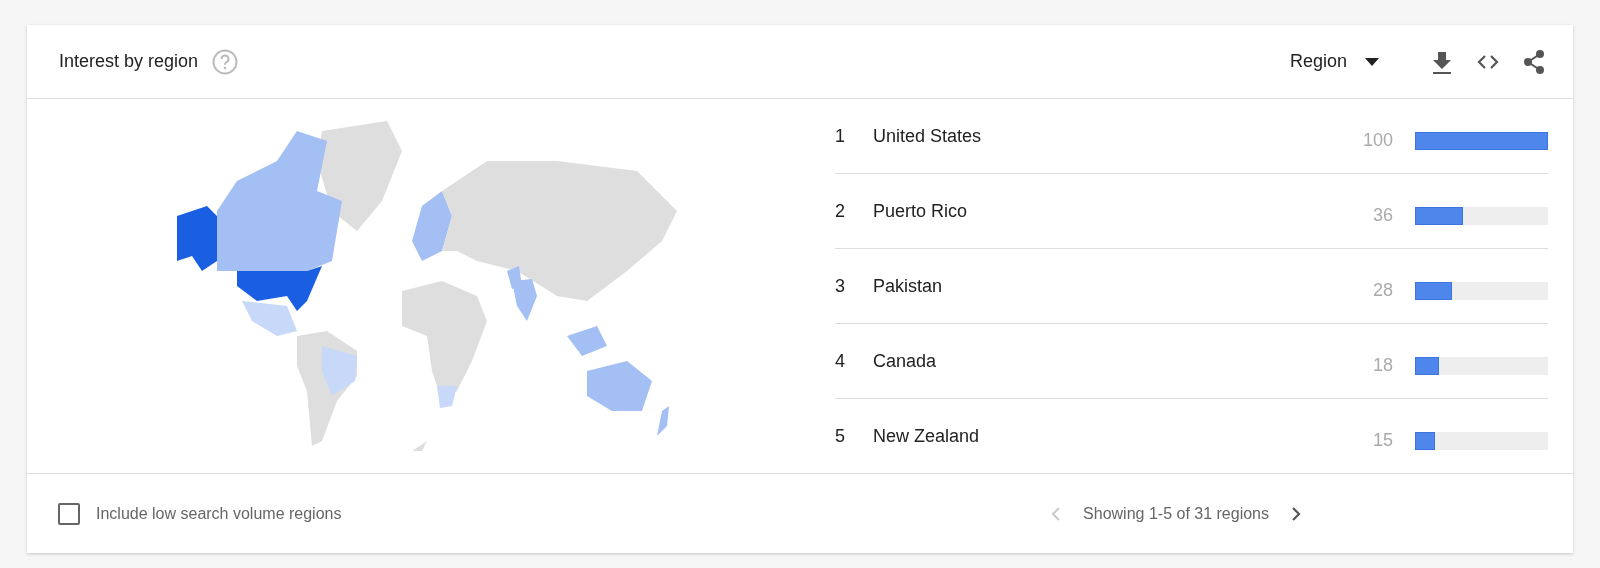 Image resolution: width=1600 pixels, height=568 pixels. What do you see at coordinates (840, 361) in the screenshot?
I see `rank-number: 4` at bounding box center [840, 361].